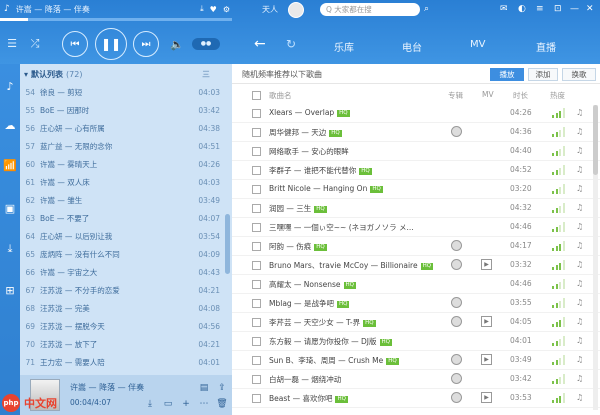 This screenshot has height=415, width=600. I want to click on lyrics-icon: ▤, so click(204, 388).